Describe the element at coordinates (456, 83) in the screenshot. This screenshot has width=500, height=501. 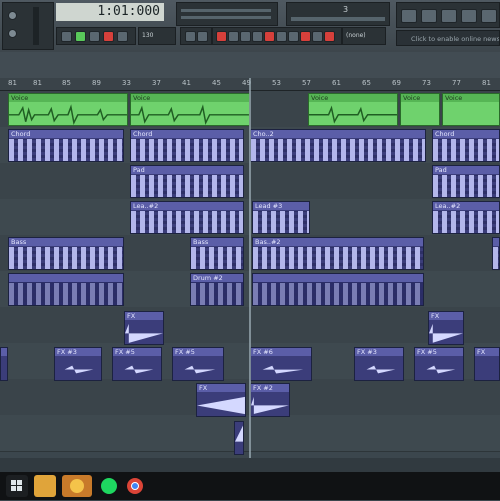
I see `bar-label: 77` at that location.